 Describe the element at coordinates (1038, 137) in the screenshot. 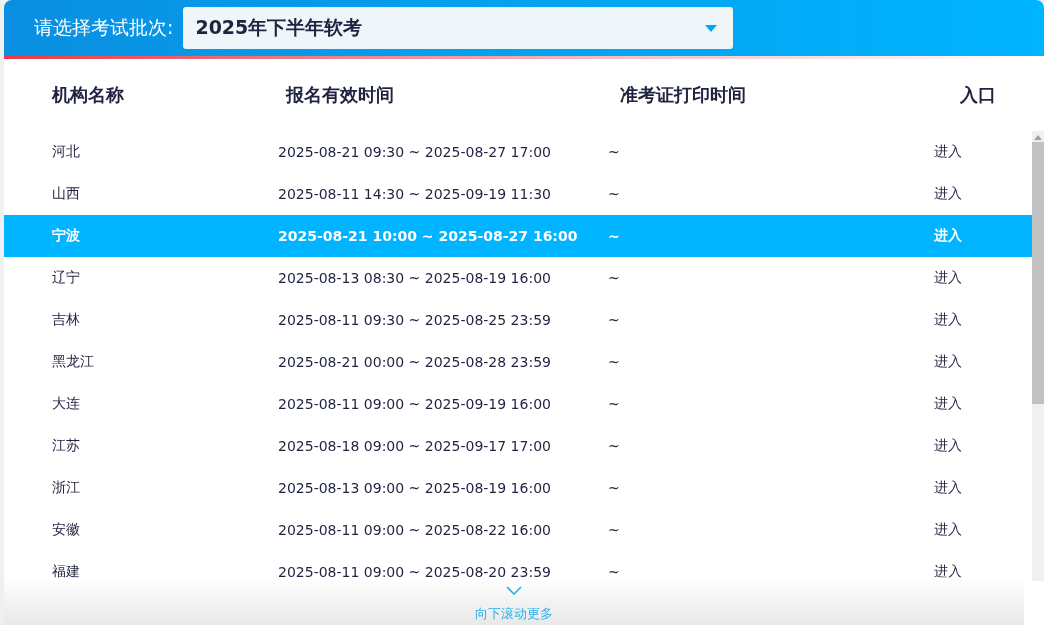

I see `scroll-up-icon` at that location.